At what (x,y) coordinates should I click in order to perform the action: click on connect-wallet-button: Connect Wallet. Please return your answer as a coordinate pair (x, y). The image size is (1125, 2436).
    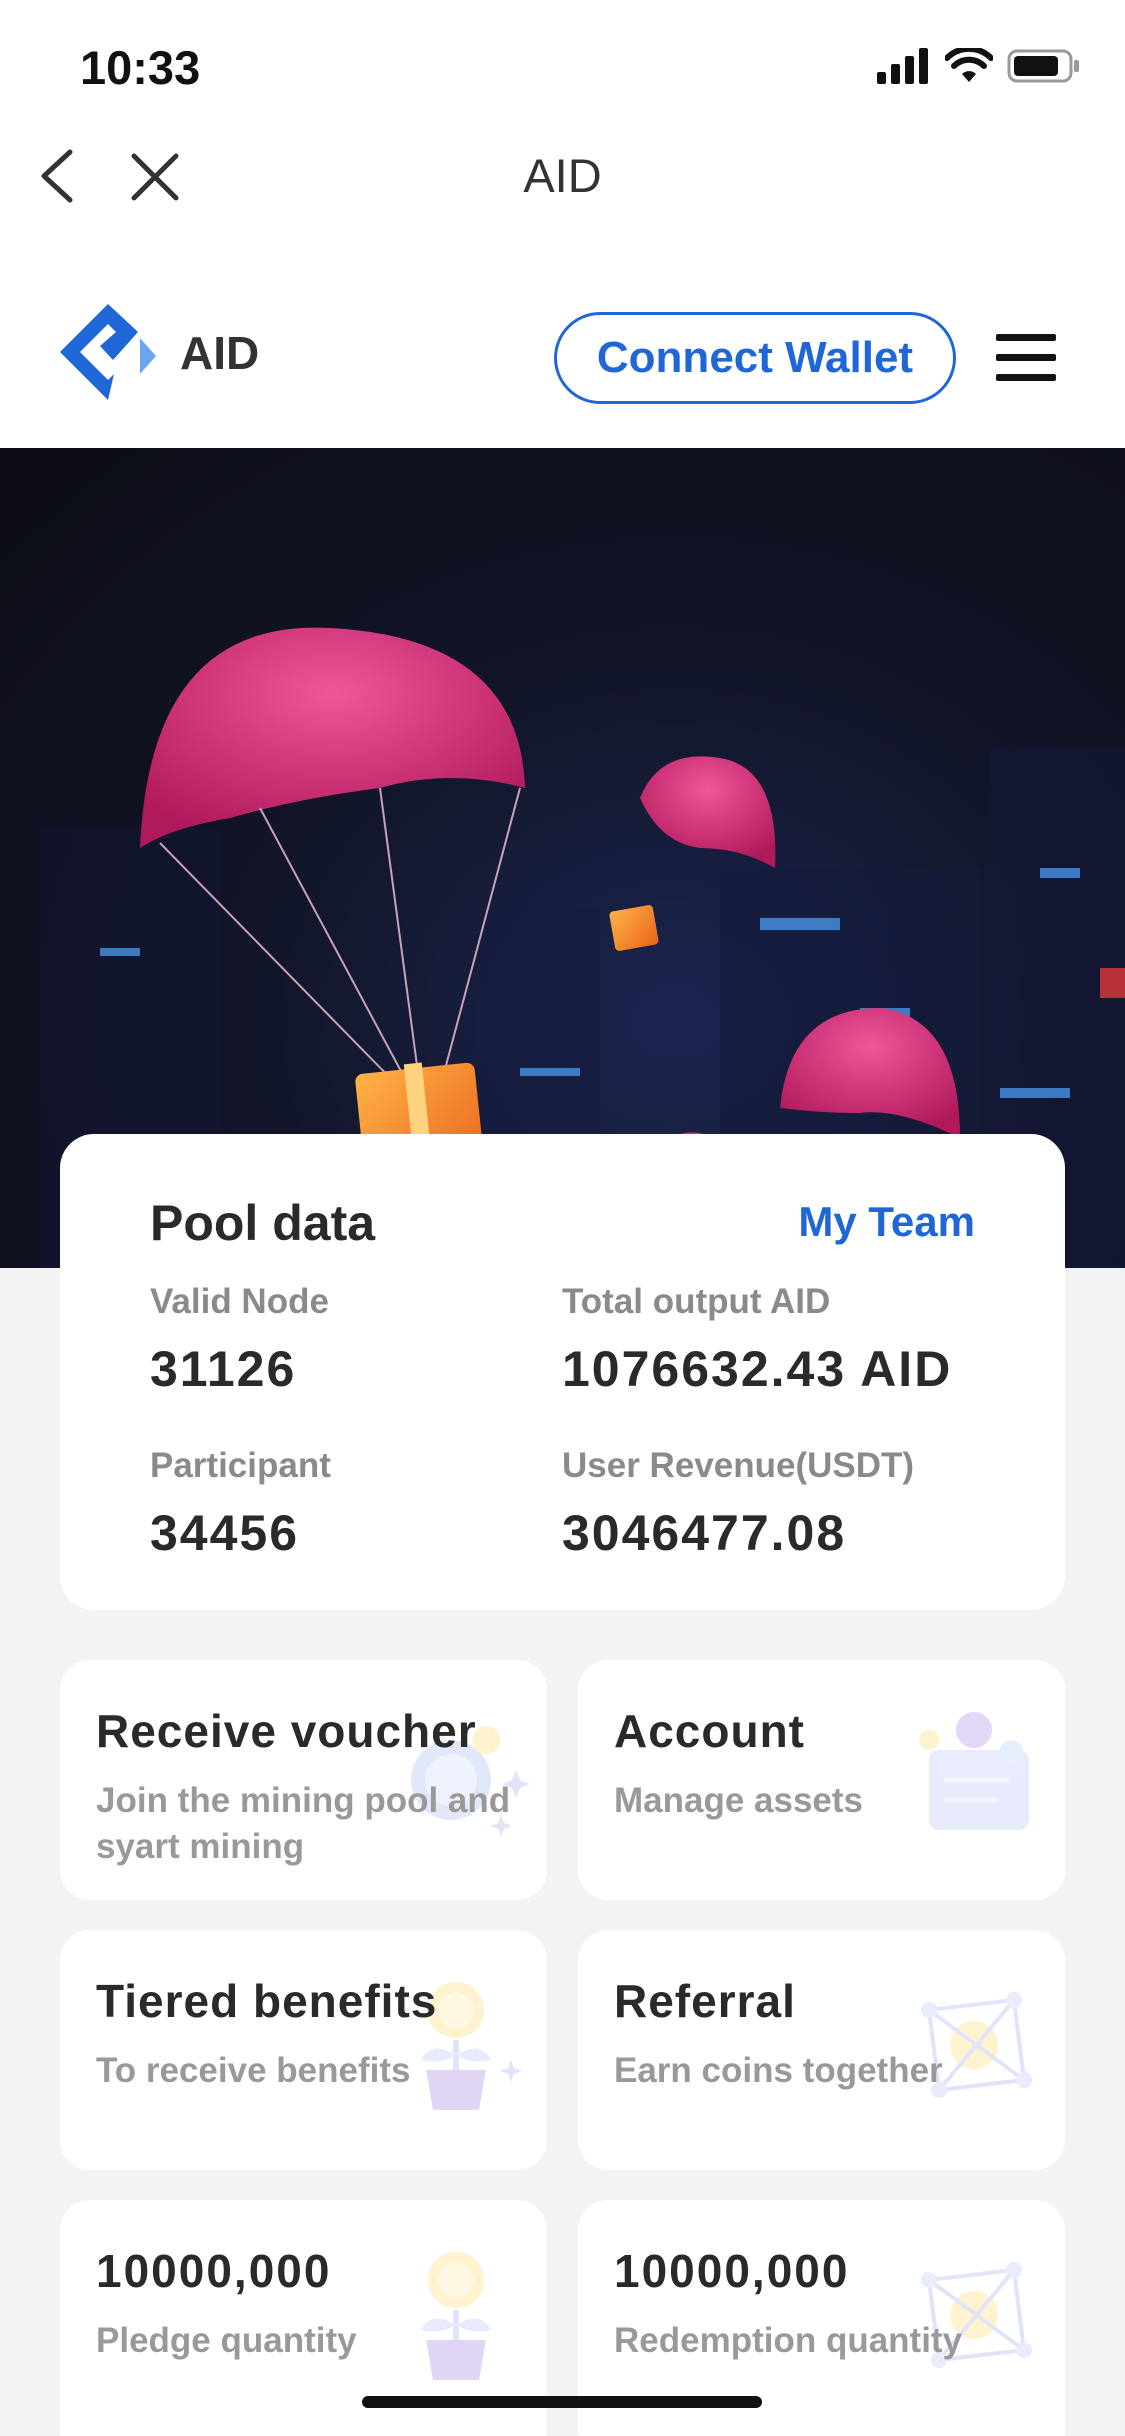
    Looking at the image, I should click on (755, 358).